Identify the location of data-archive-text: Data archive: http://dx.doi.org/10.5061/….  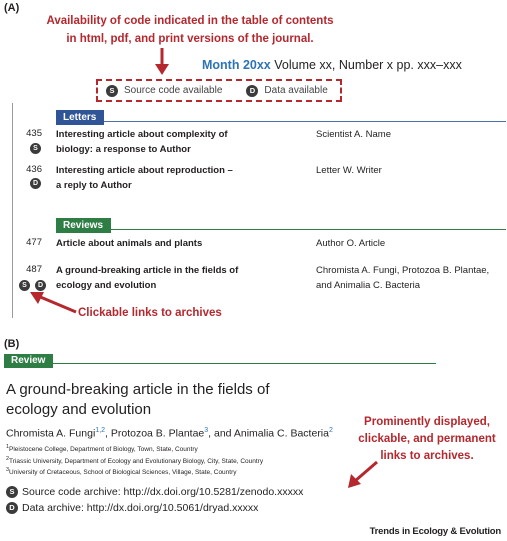
(140, 508).